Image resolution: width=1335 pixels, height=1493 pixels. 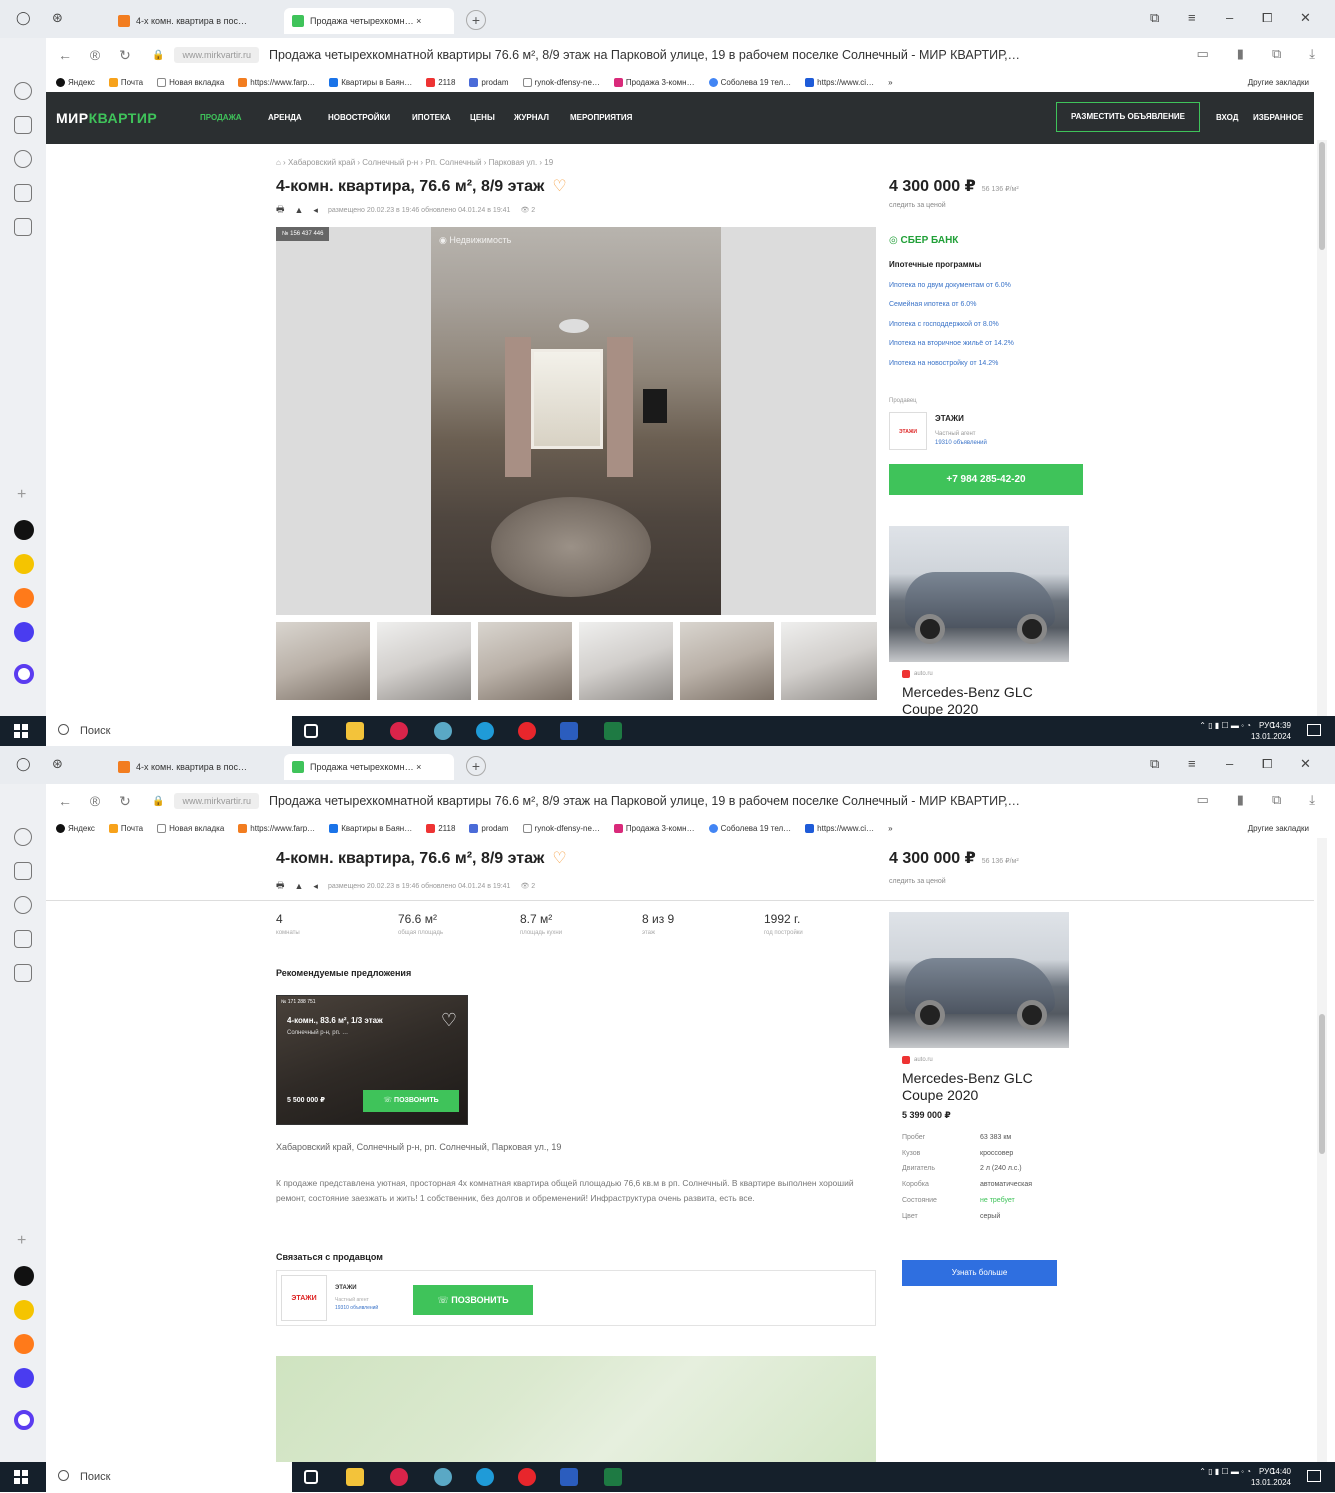 What do you see at coordinates (908, 431) in the screenshot?
I see `seller-logo: ЭТАЖИ` at bounding box center [908, 431].